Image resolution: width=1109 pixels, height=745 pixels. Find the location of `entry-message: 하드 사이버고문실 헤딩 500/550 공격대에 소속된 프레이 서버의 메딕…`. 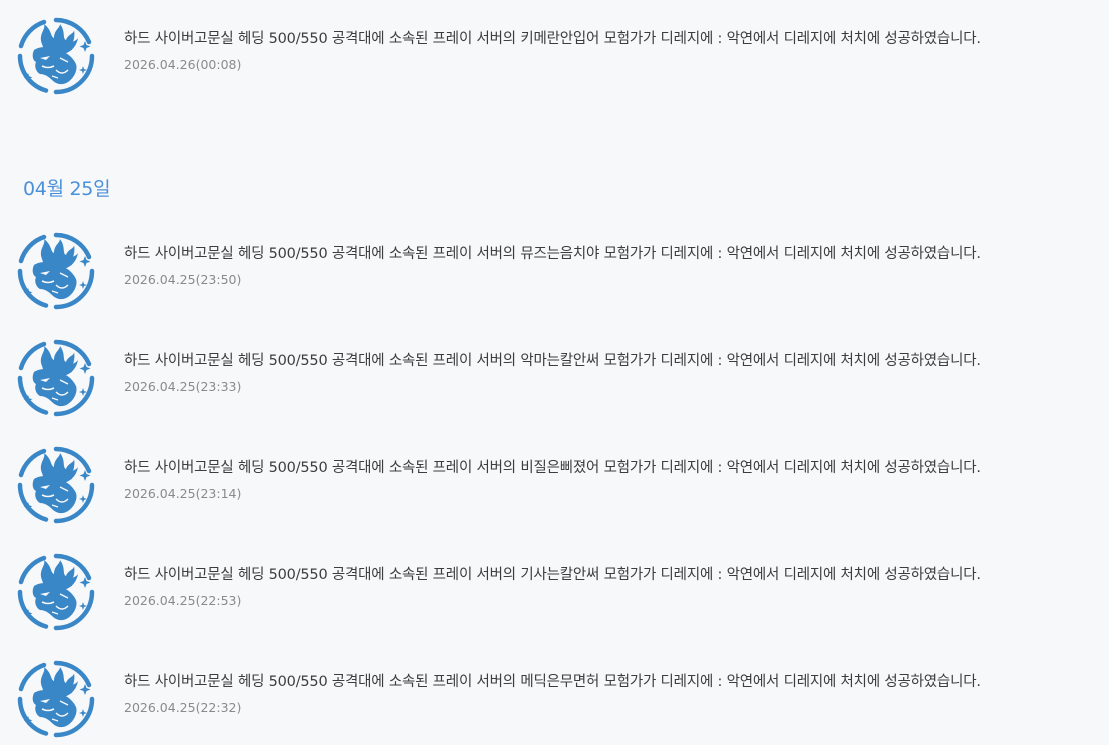

entry-message: 하드 사이버고문실 헤딩 500/550 공격대에 소속된 프레이 서버의 메딕… is located at coordinates (552, 682).